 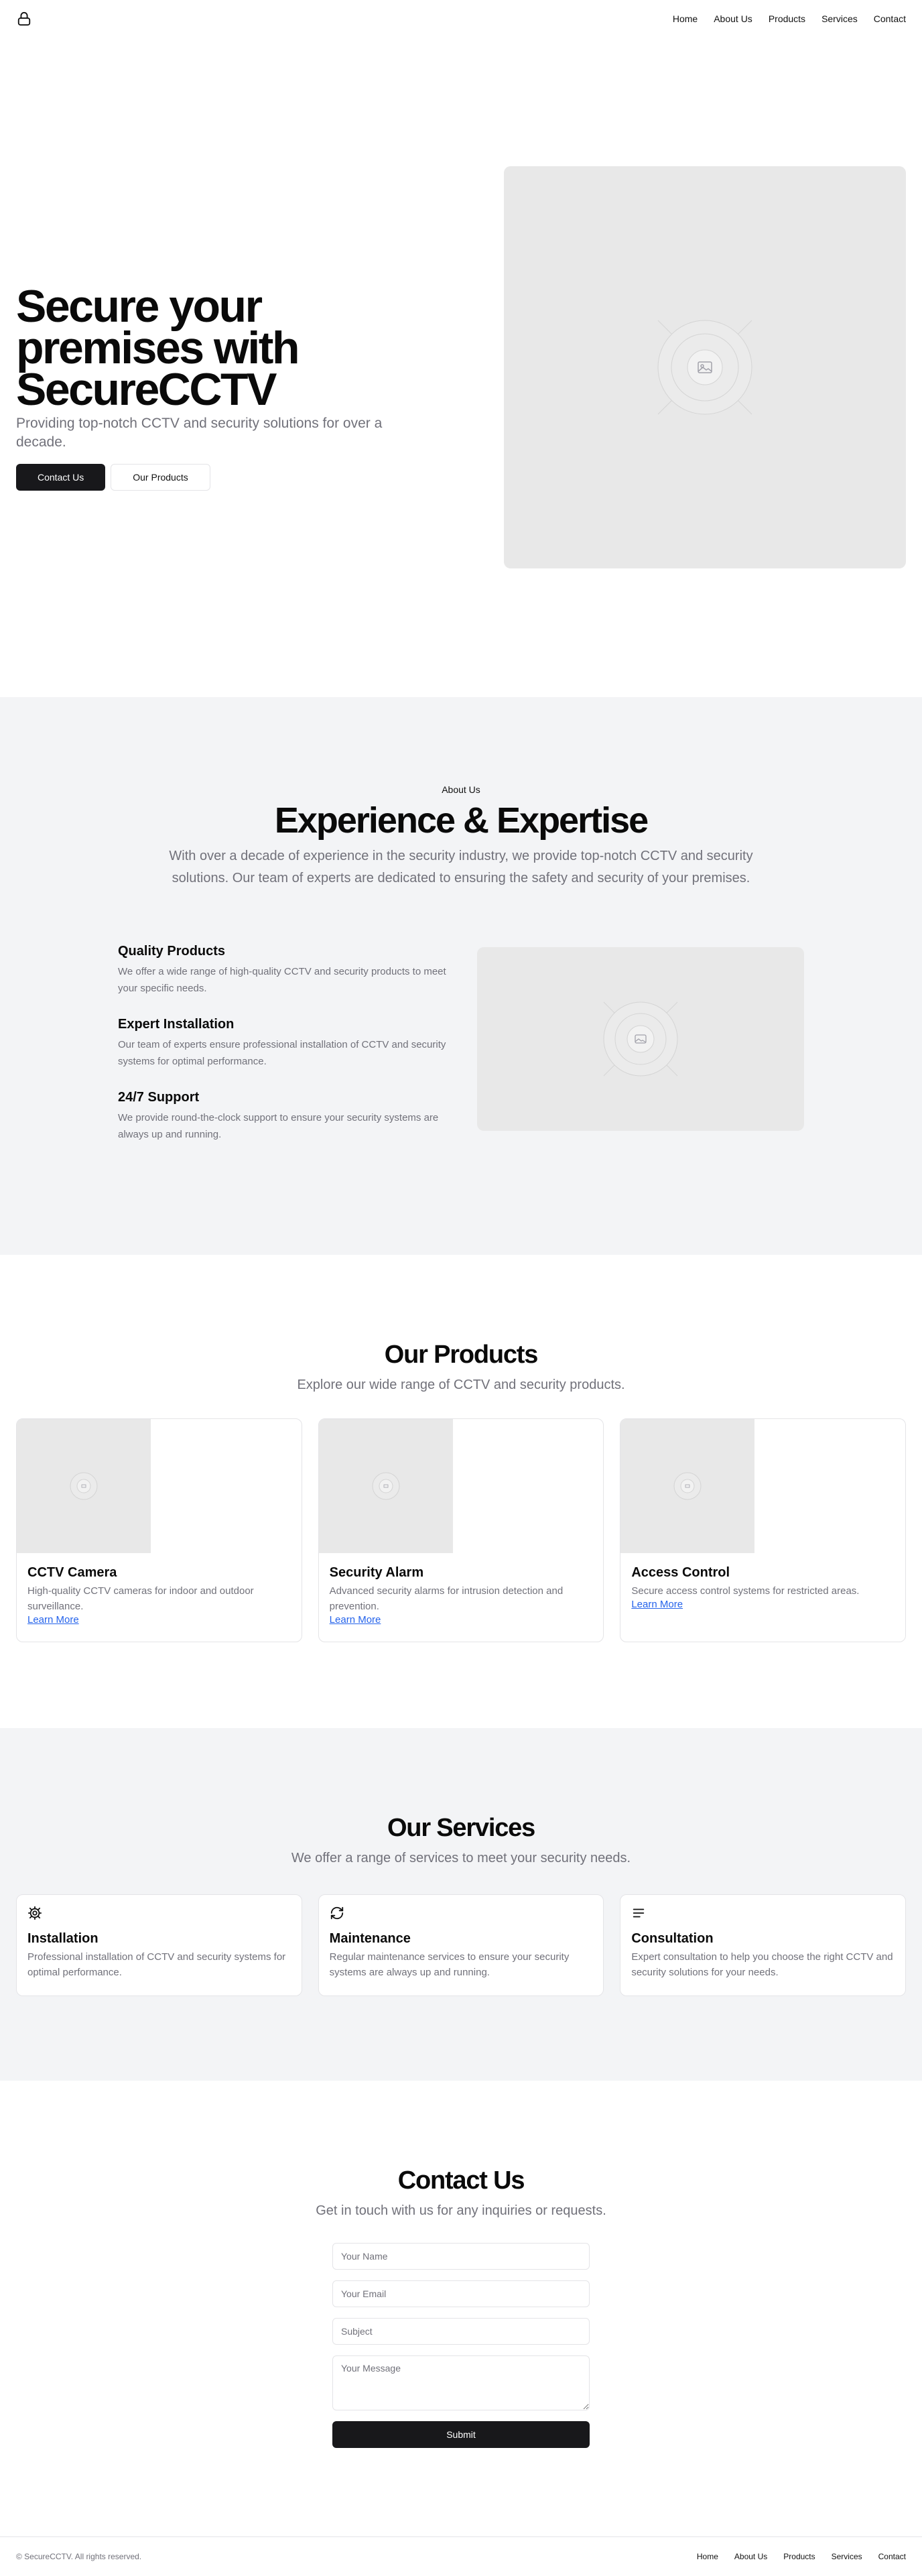 I want to click on about-eyebrow: About Us, so click(x=461, y=790).